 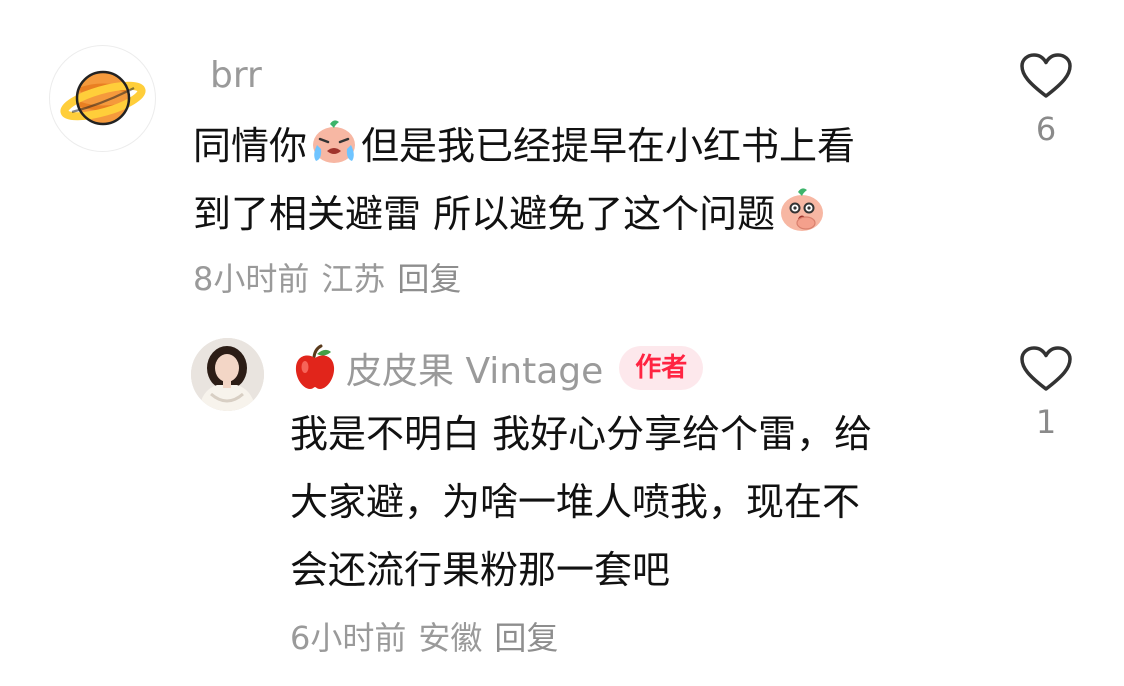 What do you see at coordinates (484, 214) in the screenshot?
I see `comment-text-segment: 到了相关避雷 所以避免了这个问题` at bounding box center [484, 214].